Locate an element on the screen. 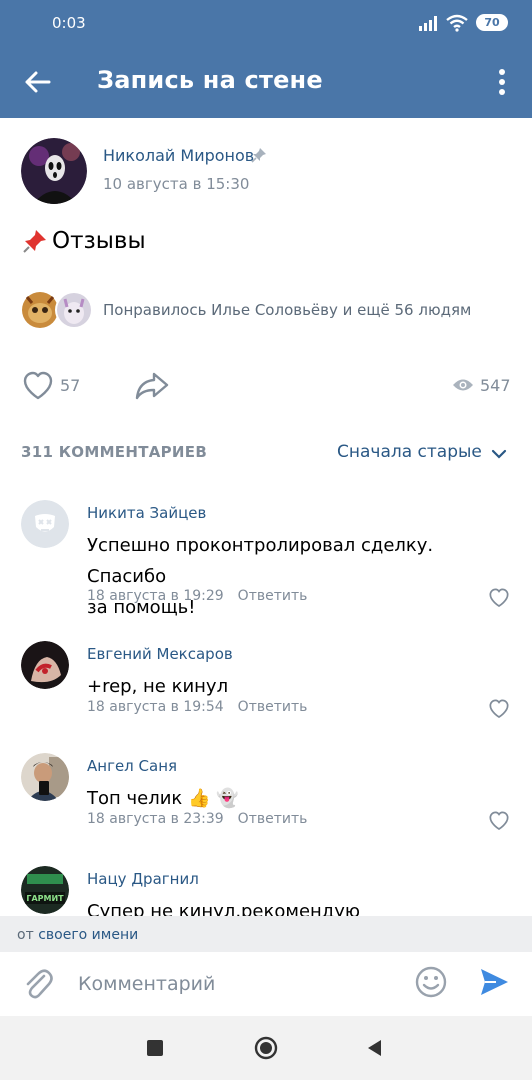 Image resolution: width=532 pixels, height=1080 pixels. comment-avatar: ГАРМИТ is located at coordinates (45, 890).